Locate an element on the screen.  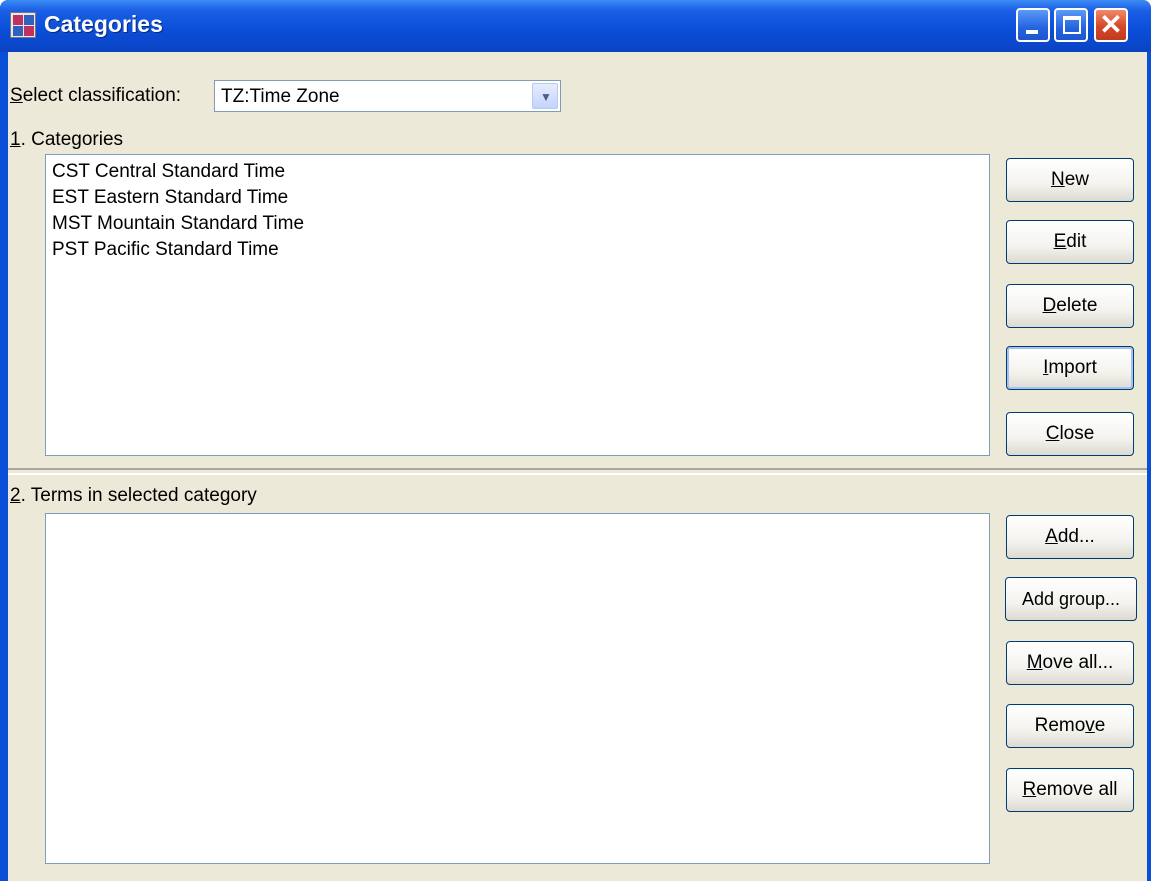
close-button: Close is located at coordinates (1070, 434).